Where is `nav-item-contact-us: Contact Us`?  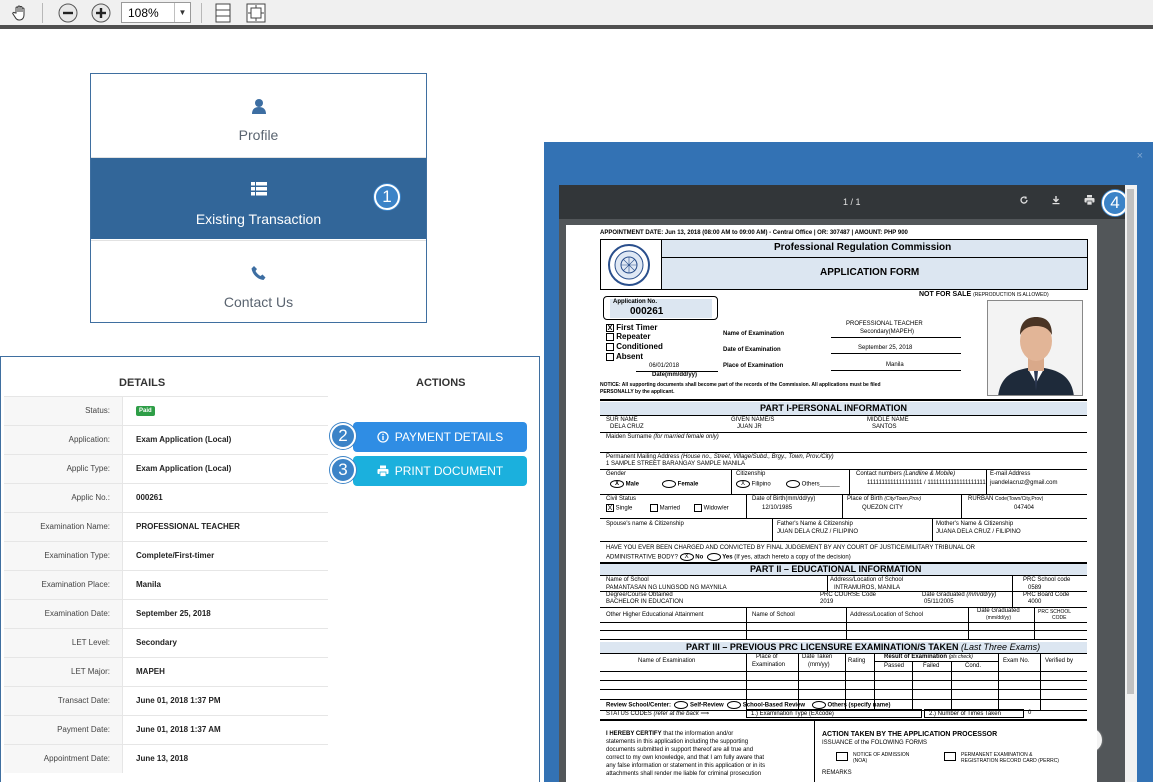 nav-item-contact-us: Contact Us is located at coordinates (258, 281).